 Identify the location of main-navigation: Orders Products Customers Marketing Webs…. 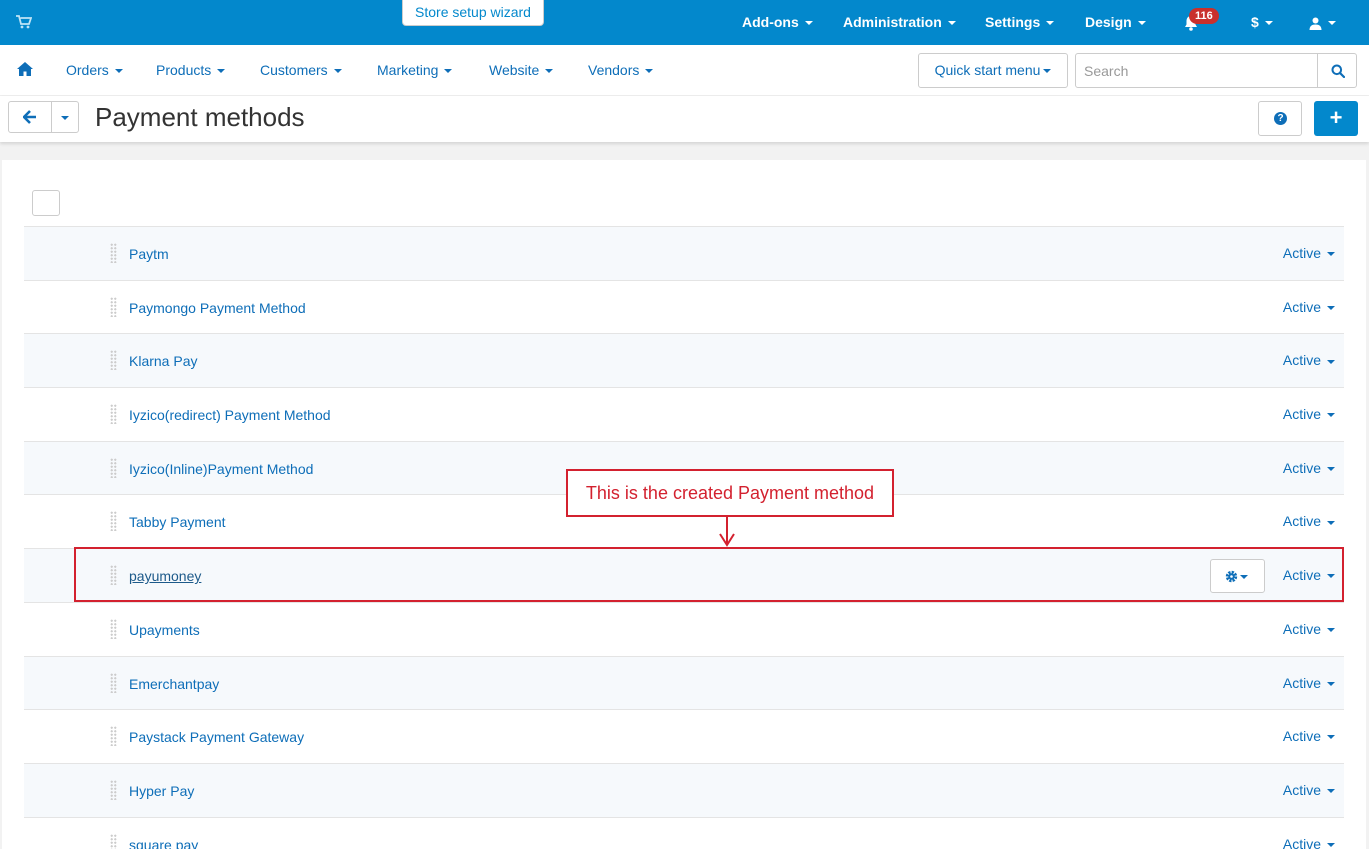
(684, 70).